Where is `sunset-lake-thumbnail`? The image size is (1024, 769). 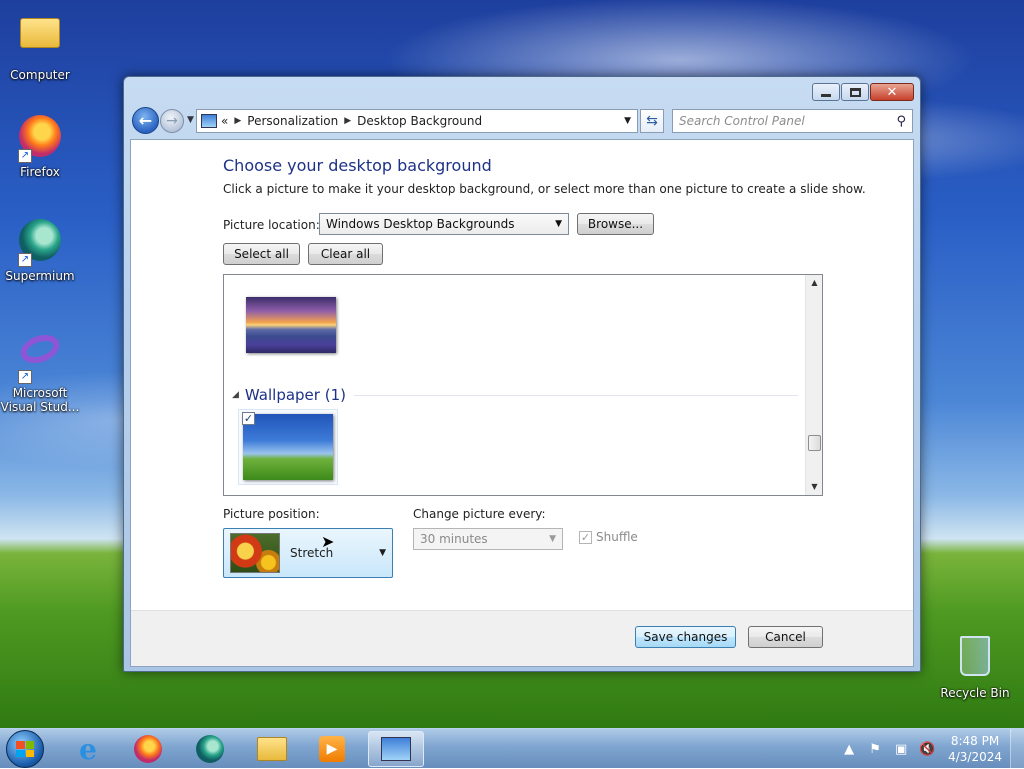 sunset-lake-thumbnail is located at coordinates (291, 325).